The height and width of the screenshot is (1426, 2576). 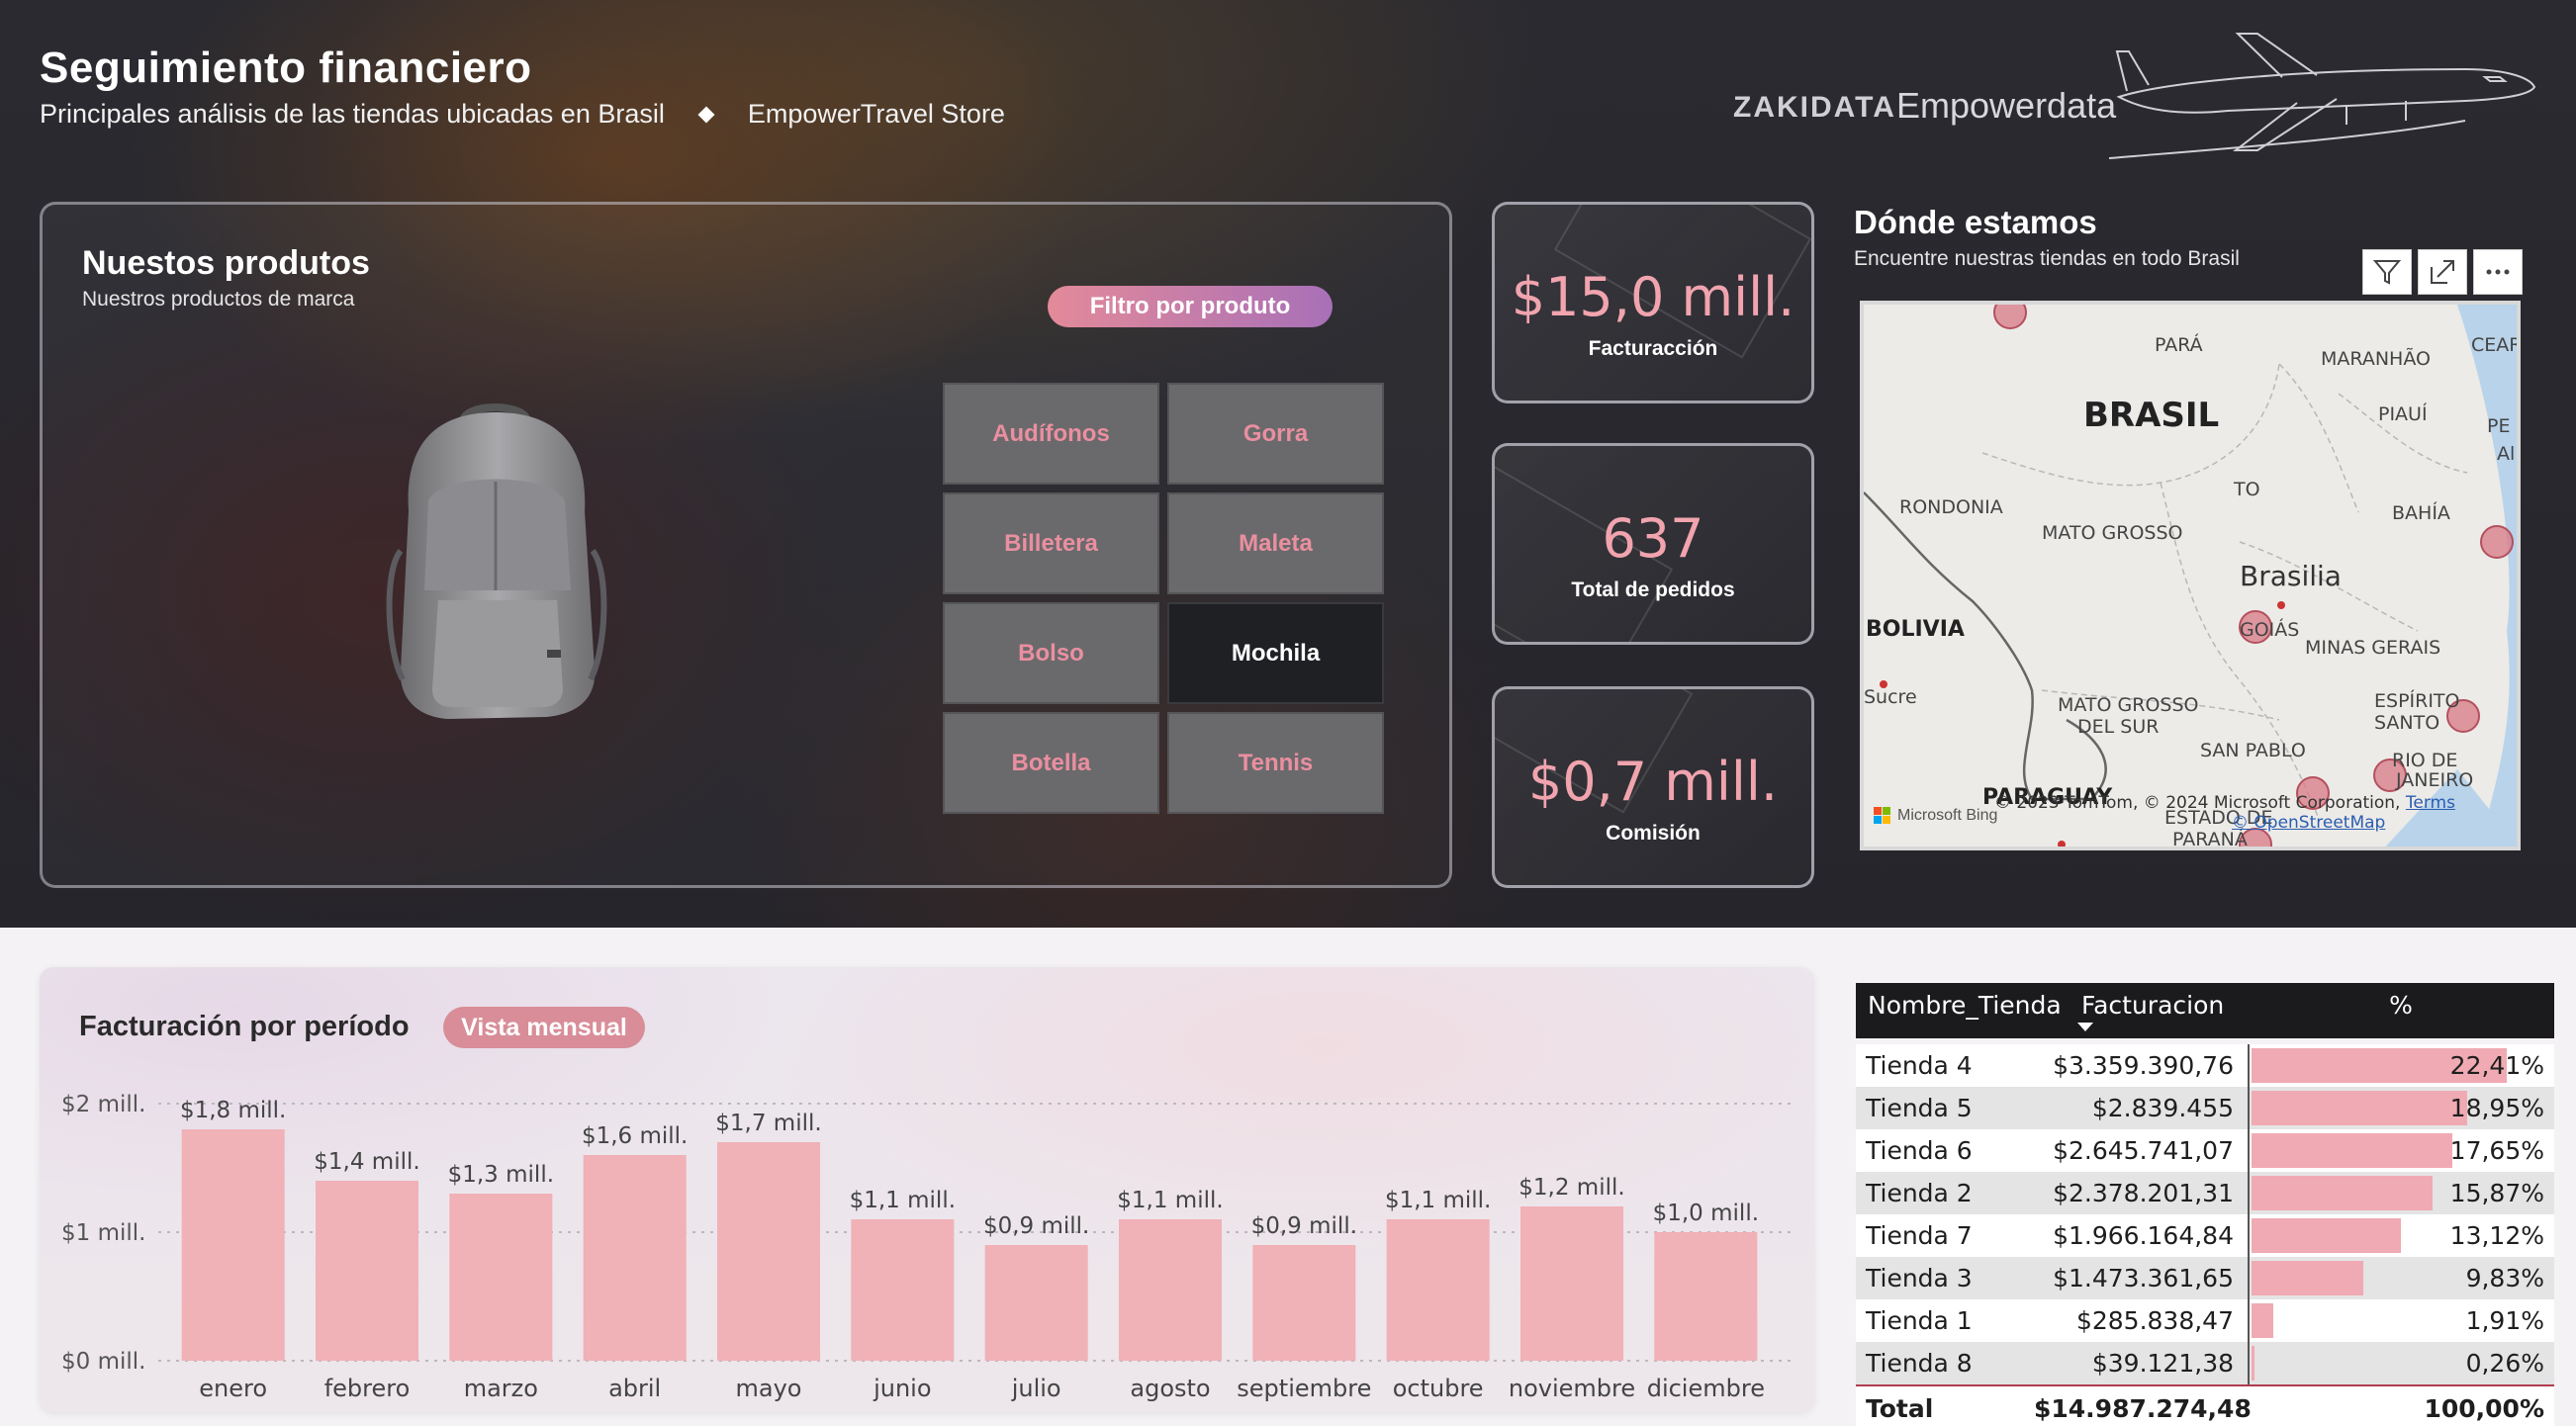 What do you see at coordinates (1653, 297) in the screenshot?
I see `kpi-value: $15,0 mill.` at bounding box center [1653, 297].